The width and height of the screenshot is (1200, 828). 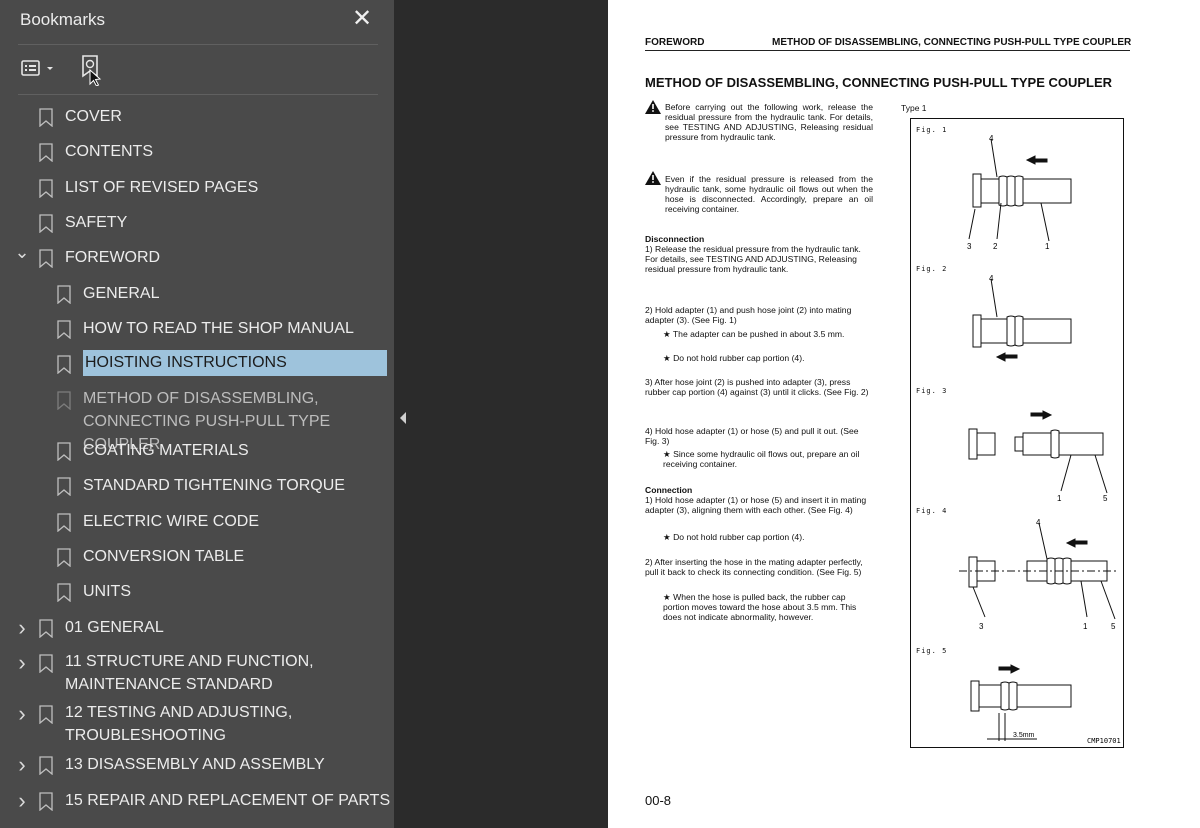 What do you see at coordinates (1104, 741) in the screenshot?
I see `figure-code: CMP10701` at bounding box center [1104, 741].